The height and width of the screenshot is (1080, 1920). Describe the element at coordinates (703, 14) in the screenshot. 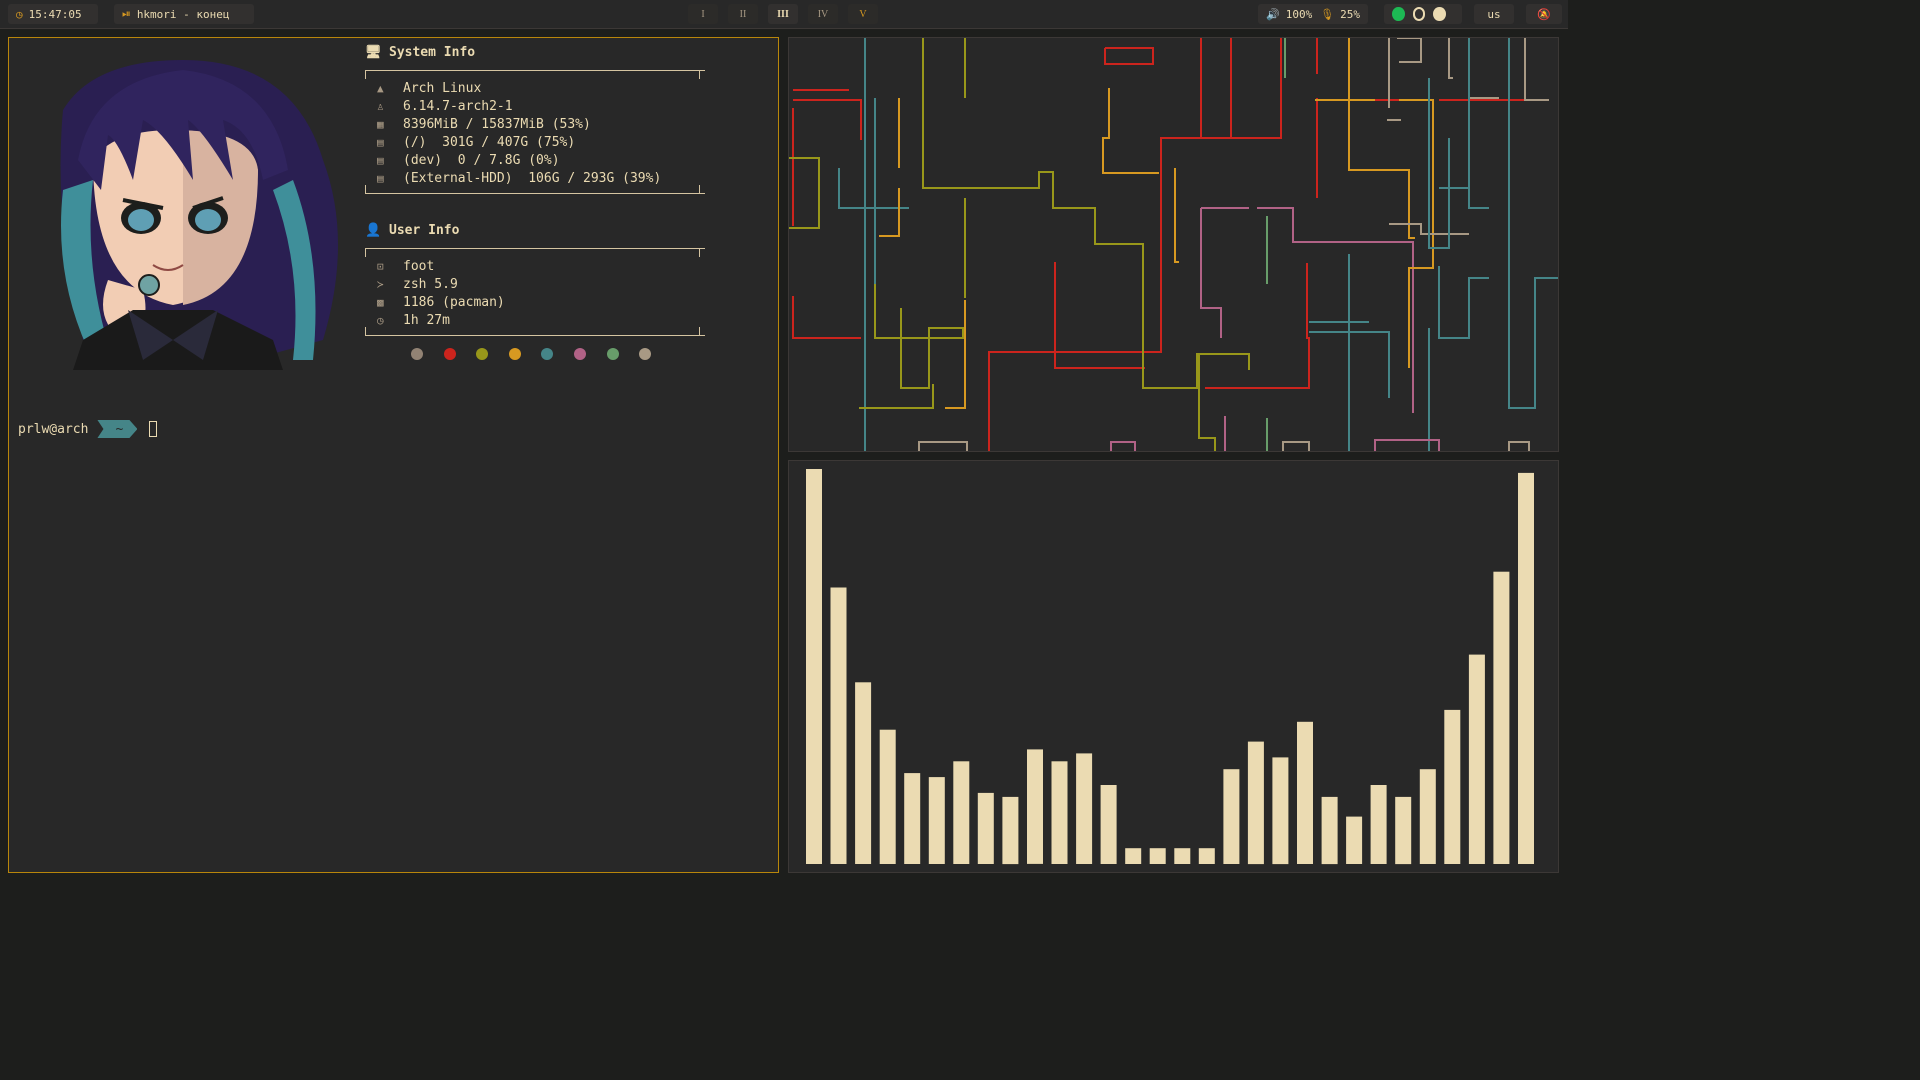

I see `workspace-1: I` at that location.